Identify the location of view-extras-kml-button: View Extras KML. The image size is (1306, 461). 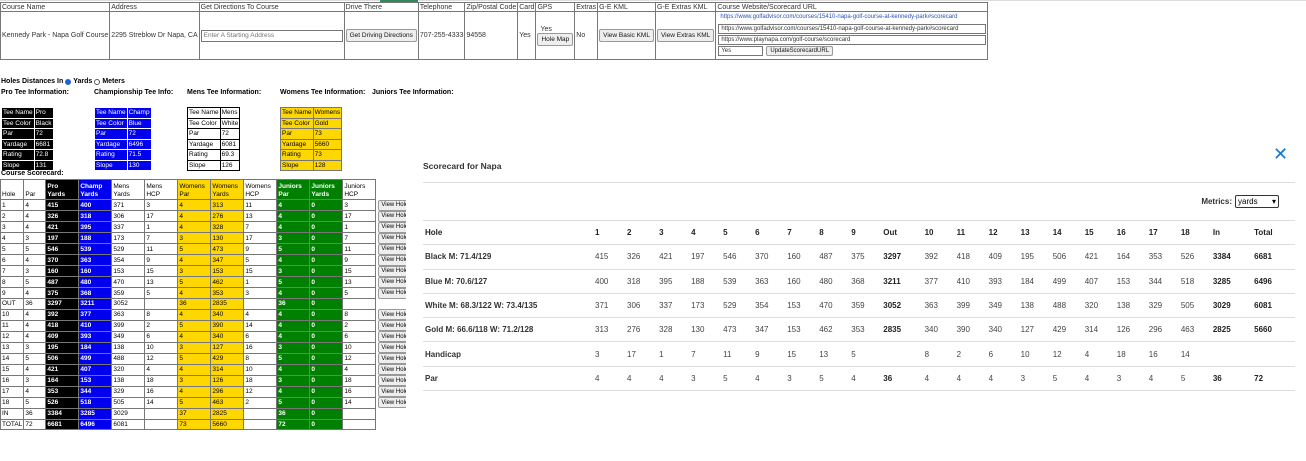
(685, 35).